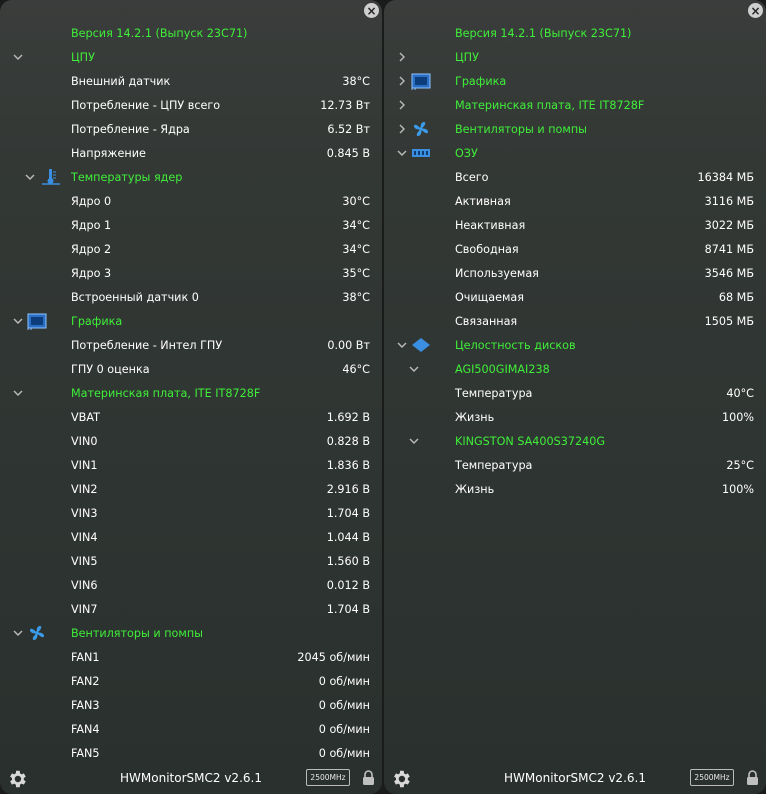  Describe the element at coordinates (575, 297) in the screenshot. I see `sensor-row: Очищаемая 68 МБ` at that location.